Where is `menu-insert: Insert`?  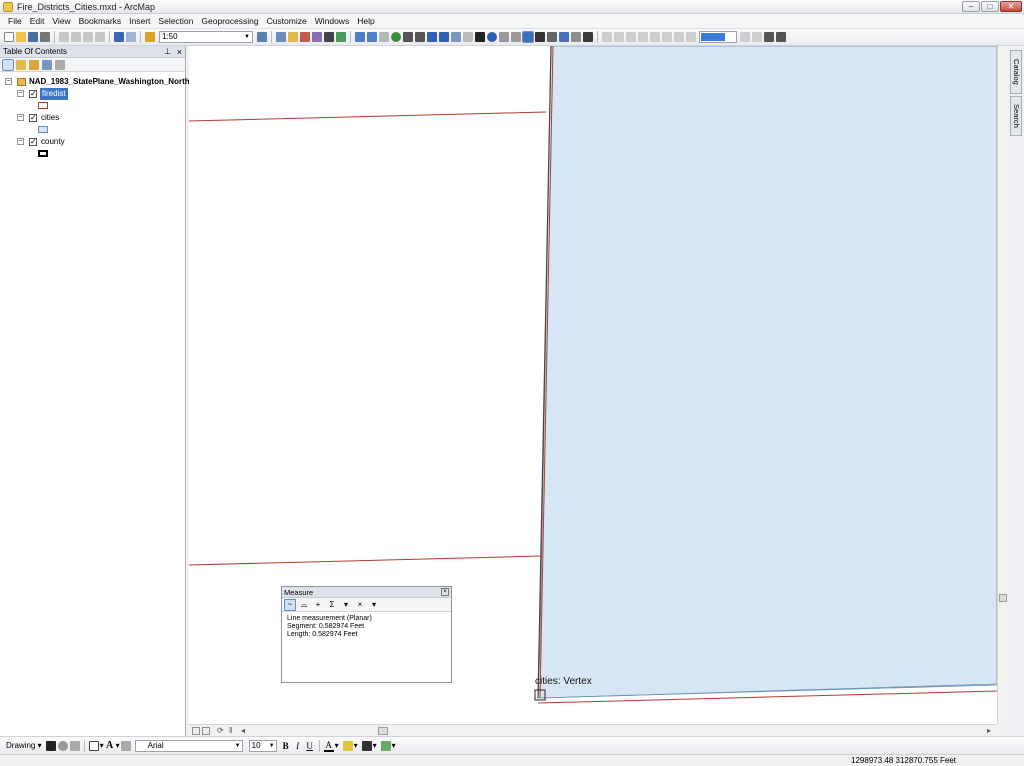 menu-insert: Insert is located at coordinates (139, 21).